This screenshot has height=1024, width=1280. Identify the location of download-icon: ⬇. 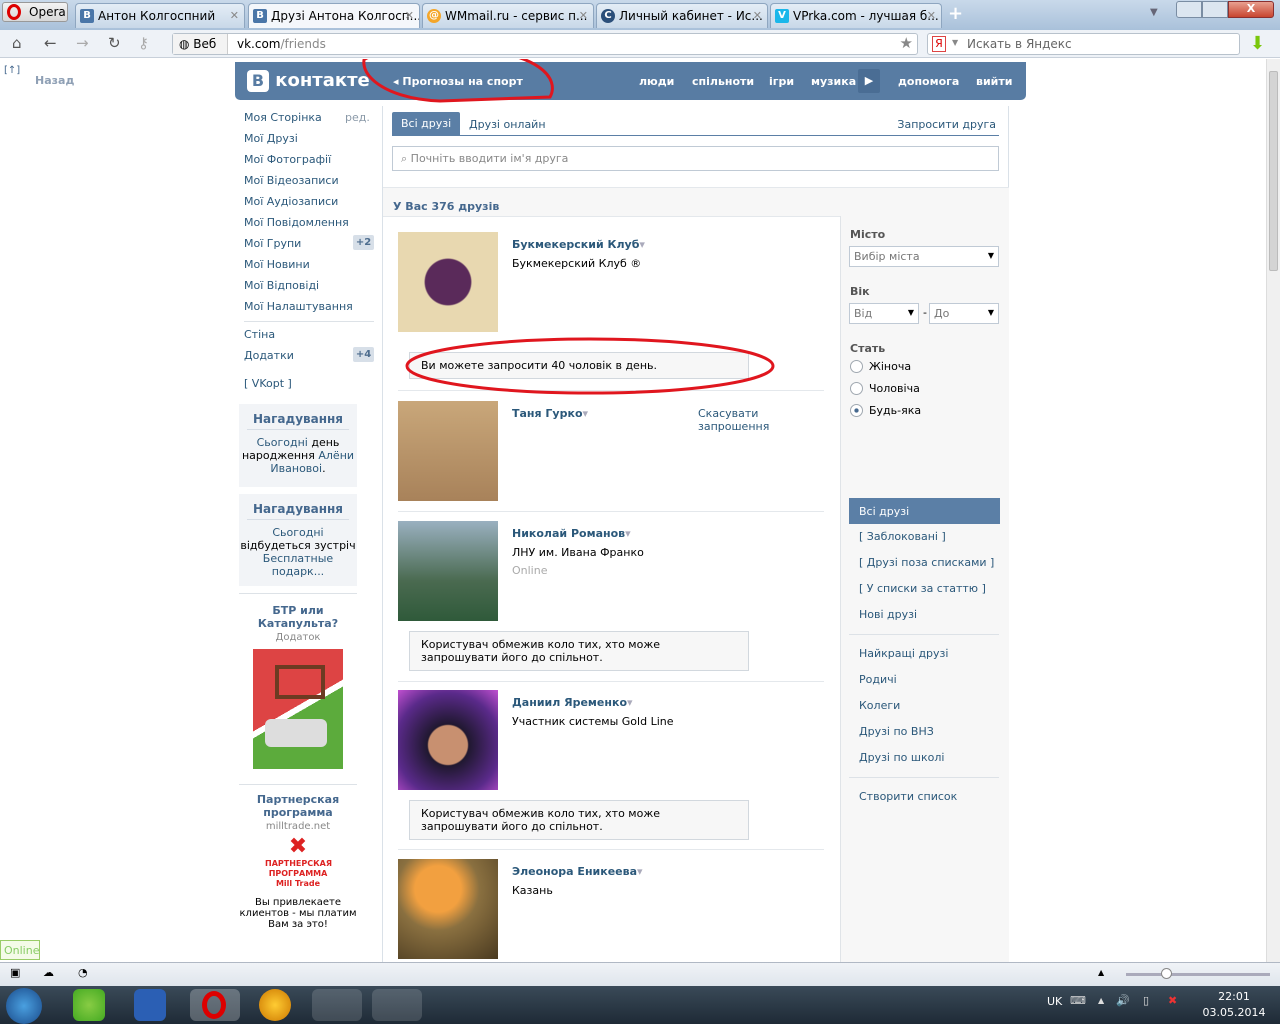
(1257, 43).